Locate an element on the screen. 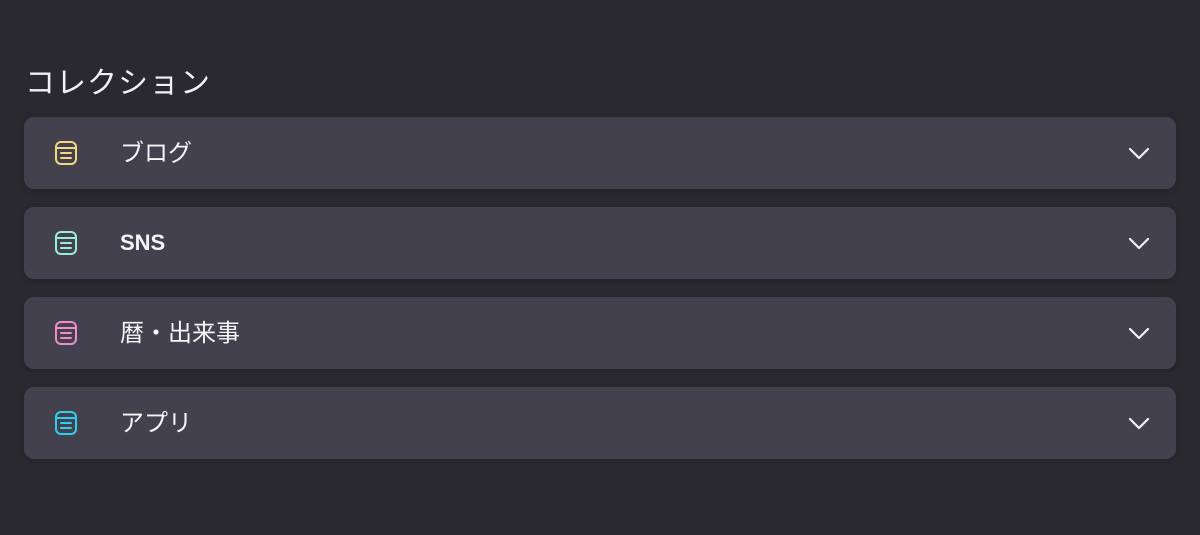 This screenshot has height=535, width=1200. collection-label-apps: アプリ is located at coordinates (156, 423).